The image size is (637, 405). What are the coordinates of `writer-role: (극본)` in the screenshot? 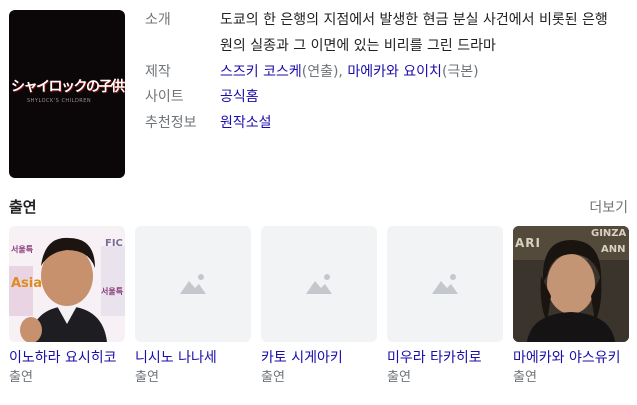 It's located at (460, 72).